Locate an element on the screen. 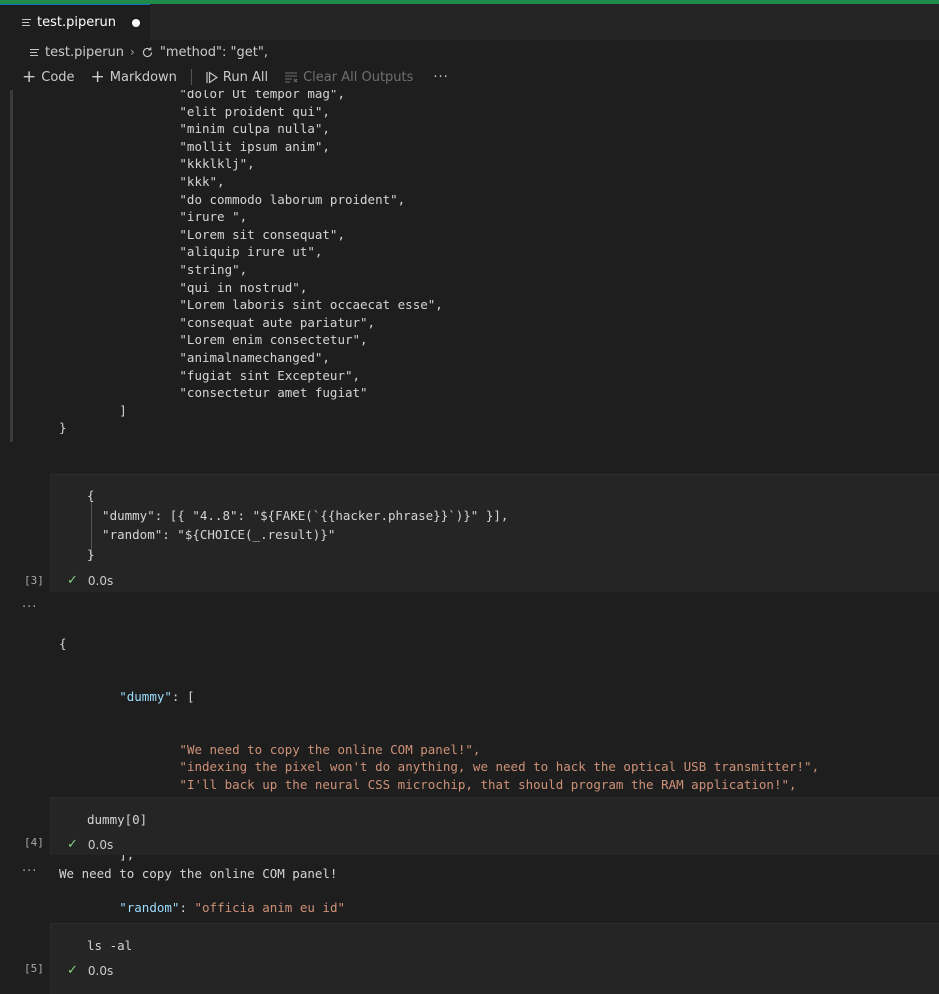  json-open-brace: { is located at coordinates (63, 644).